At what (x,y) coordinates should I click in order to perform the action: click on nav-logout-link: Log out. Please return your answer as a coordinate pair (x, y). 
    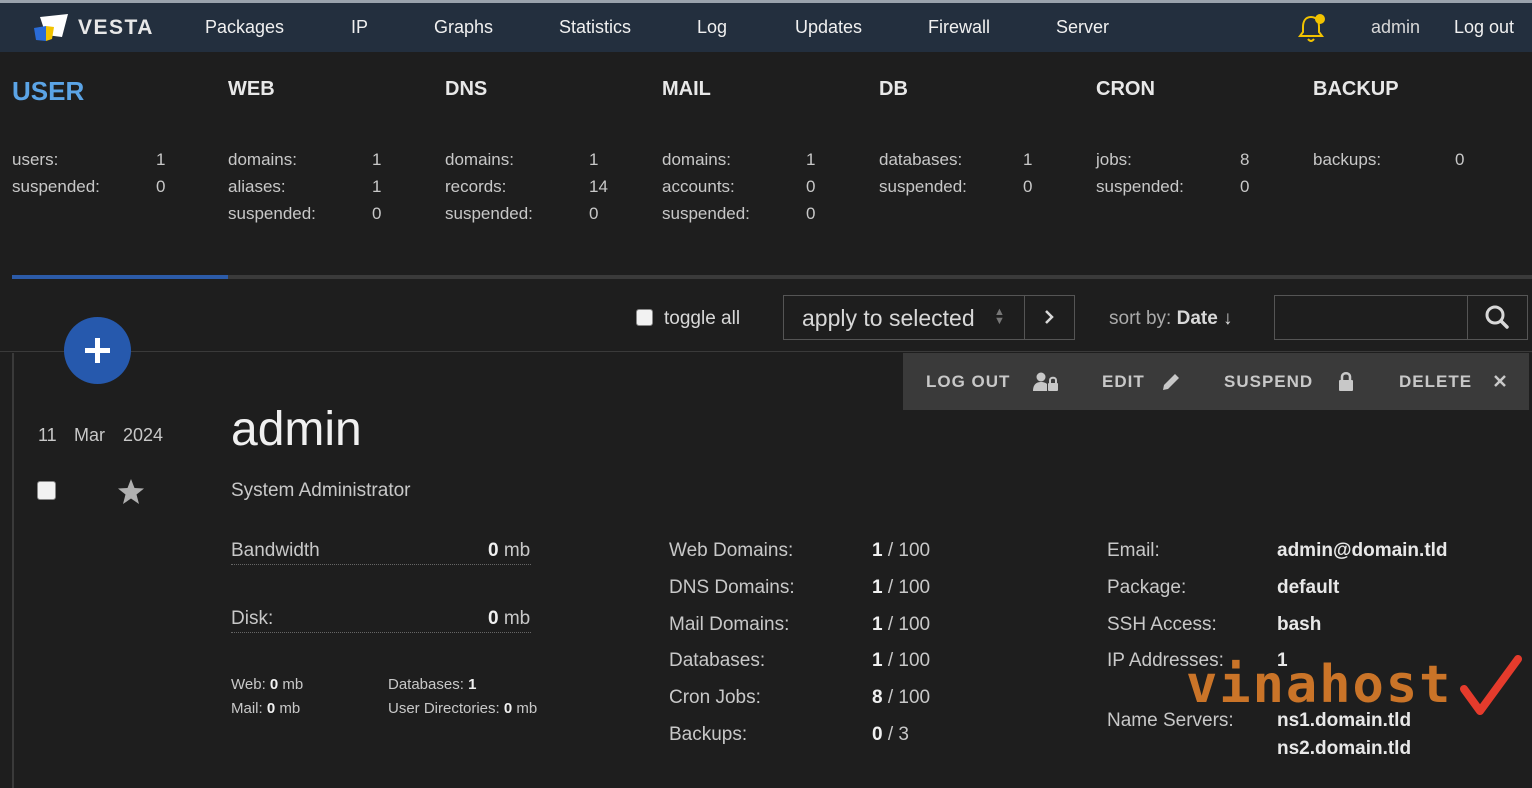
    Looking at the image, I should click on (1484, 27).